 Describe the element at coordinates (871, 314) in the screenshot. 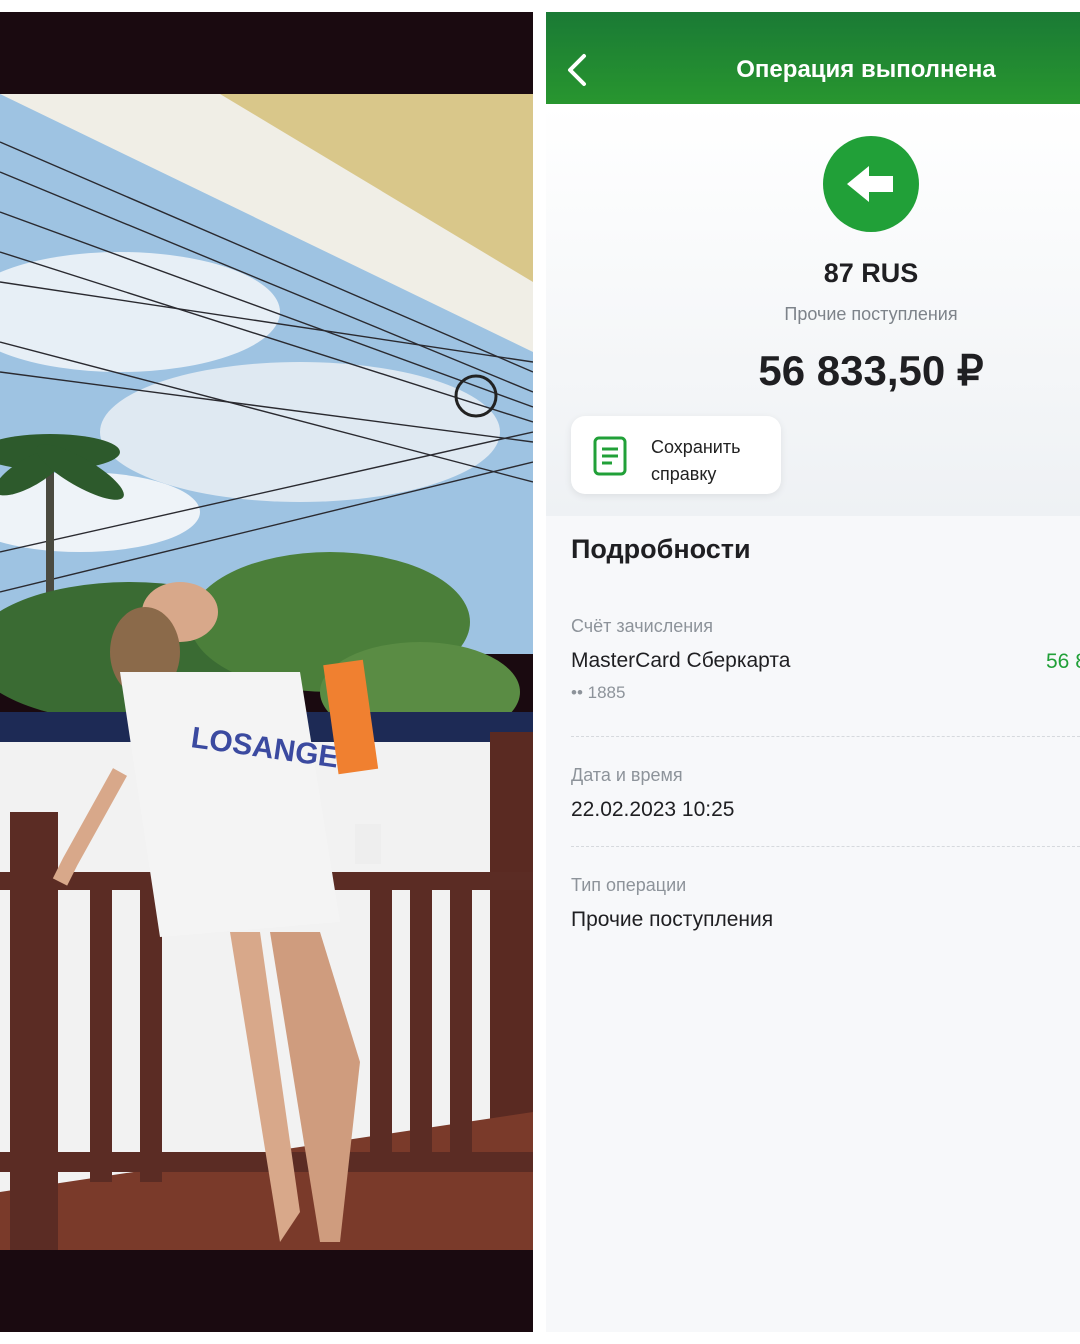

I see `operation-category: Прочие поступления` at that location.